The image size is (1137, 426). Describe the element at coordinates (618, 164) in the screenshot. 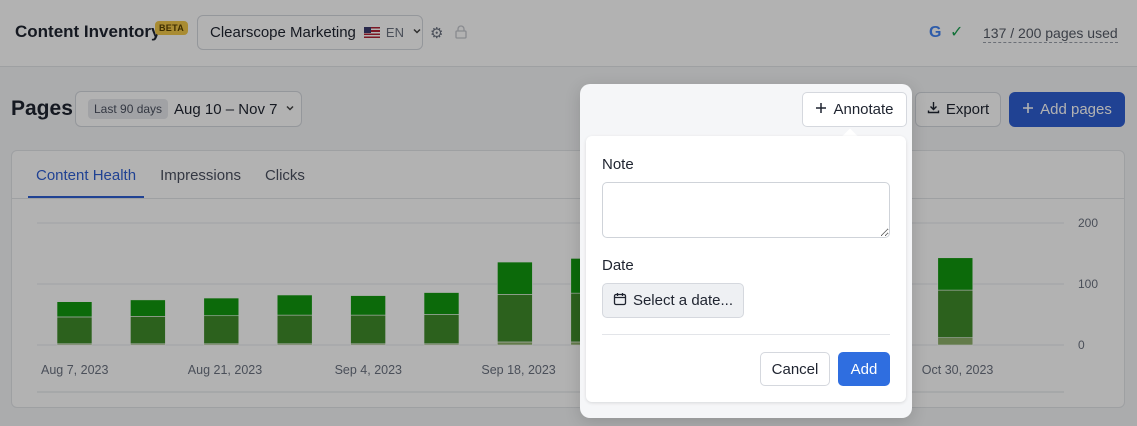

I see `note-label: Note` at that location.